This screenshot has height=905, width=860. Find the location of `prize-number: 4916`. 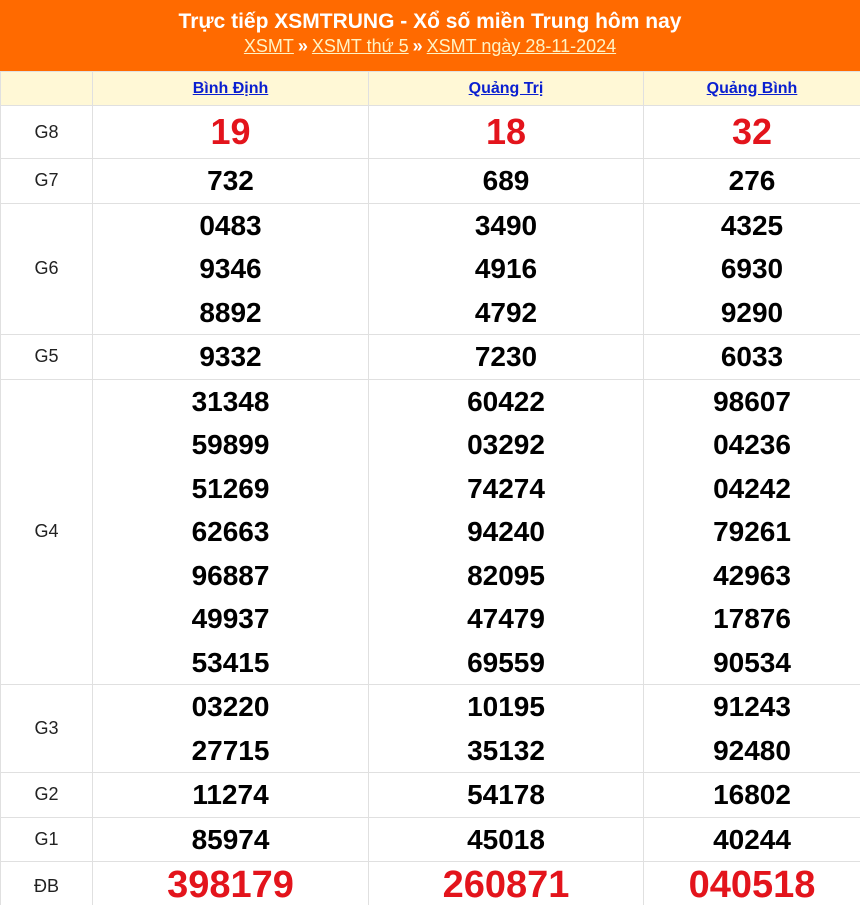

prize-number: 4916 is located at coordinates (506, 268).